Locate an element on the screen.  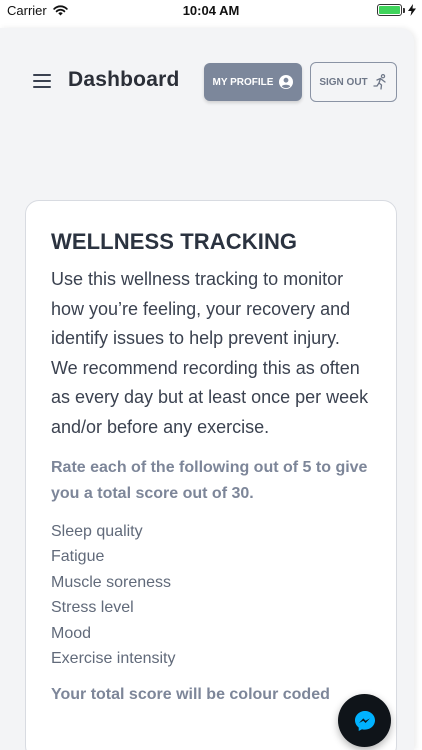
status-bar: Carrier 10:04 AM is located at coordinates (211, 11).